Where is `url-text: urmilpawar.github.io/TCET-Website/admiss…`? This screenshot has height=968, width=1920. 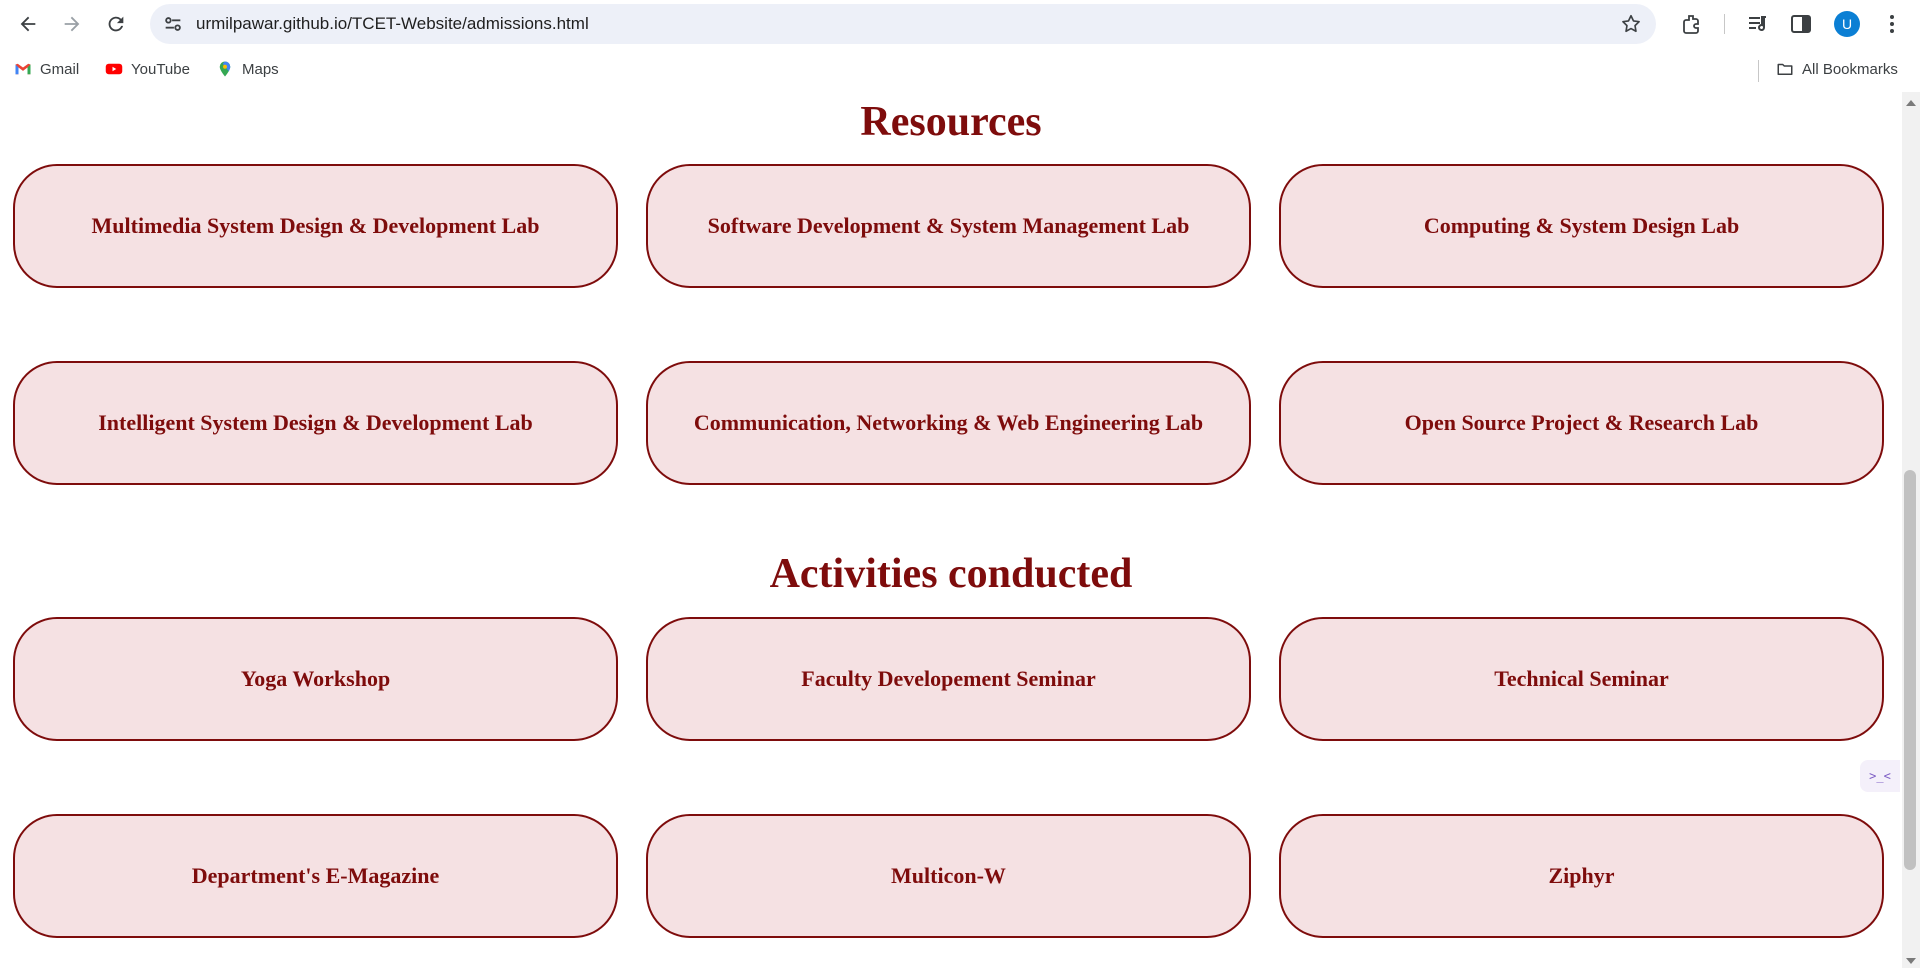 url-text: urmilpawar.github.io/TCET-Website/admiss… is located at coordinates (392, 24).